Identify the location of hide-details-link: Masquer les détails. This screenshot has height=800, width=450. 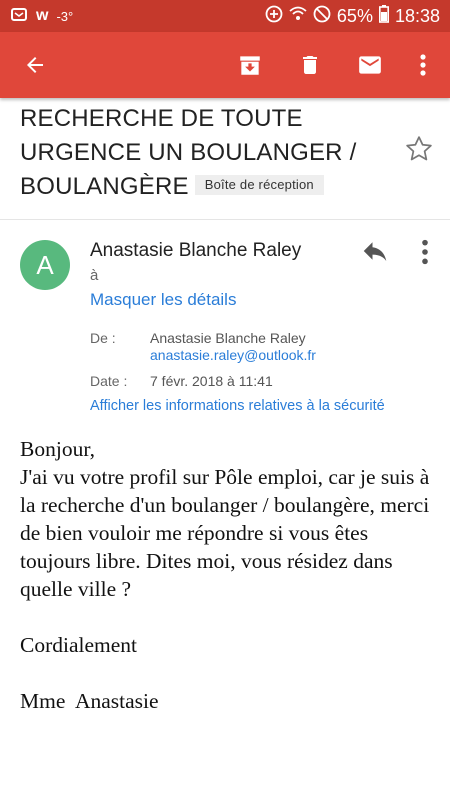
(163, 300).